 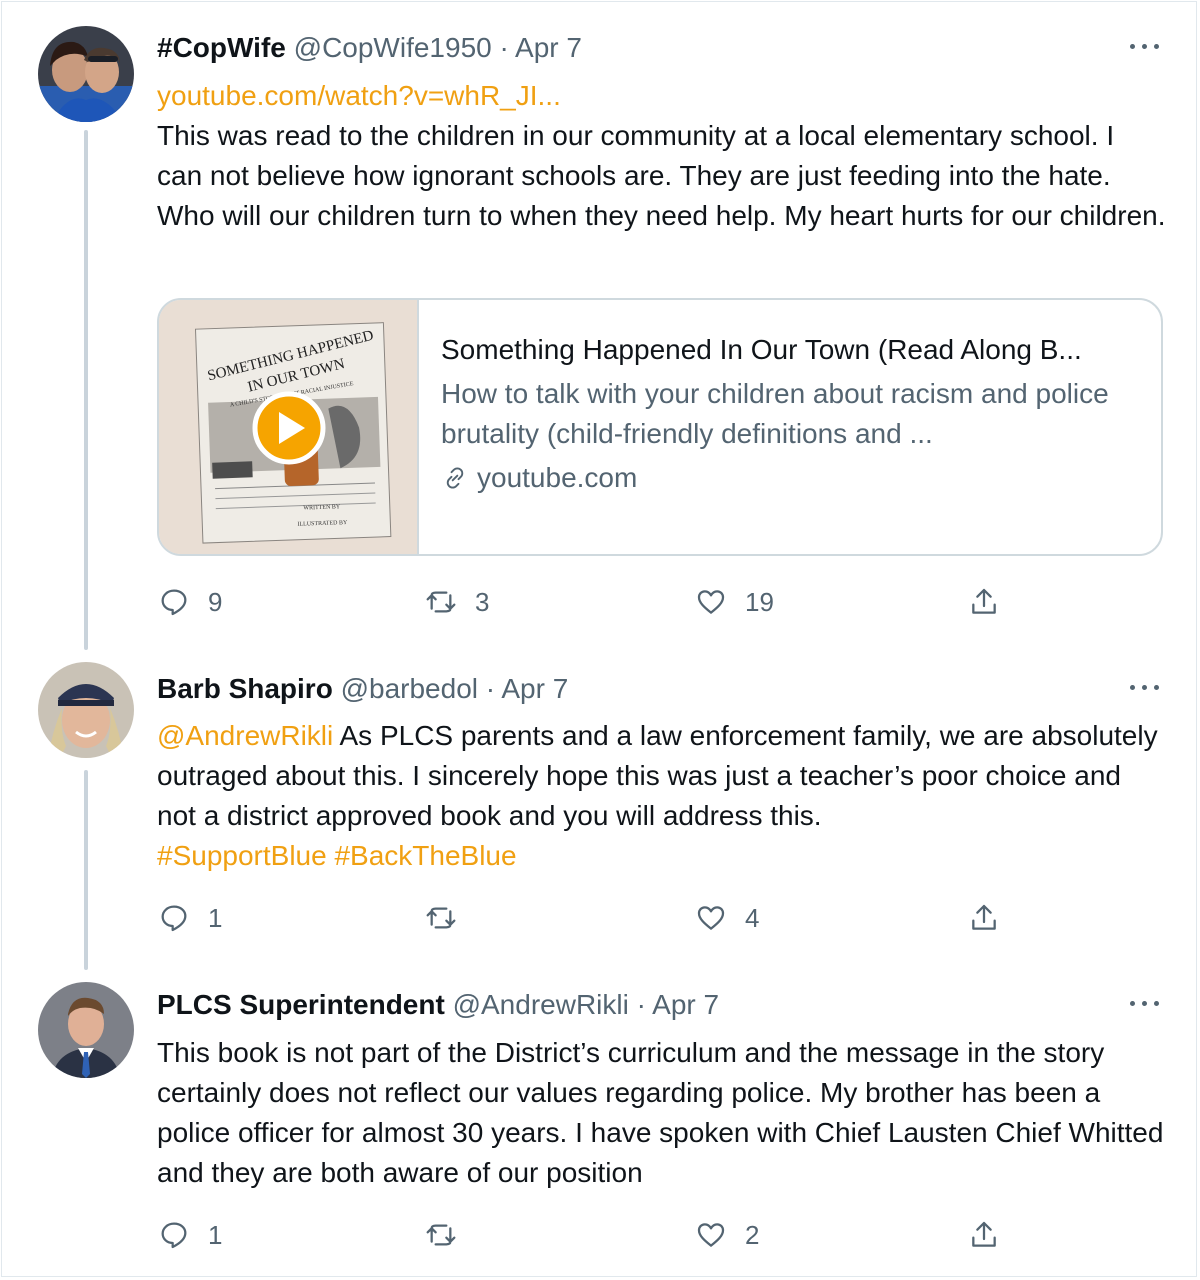 I want to click on username: @barbedol, so click(x=409, y=688).